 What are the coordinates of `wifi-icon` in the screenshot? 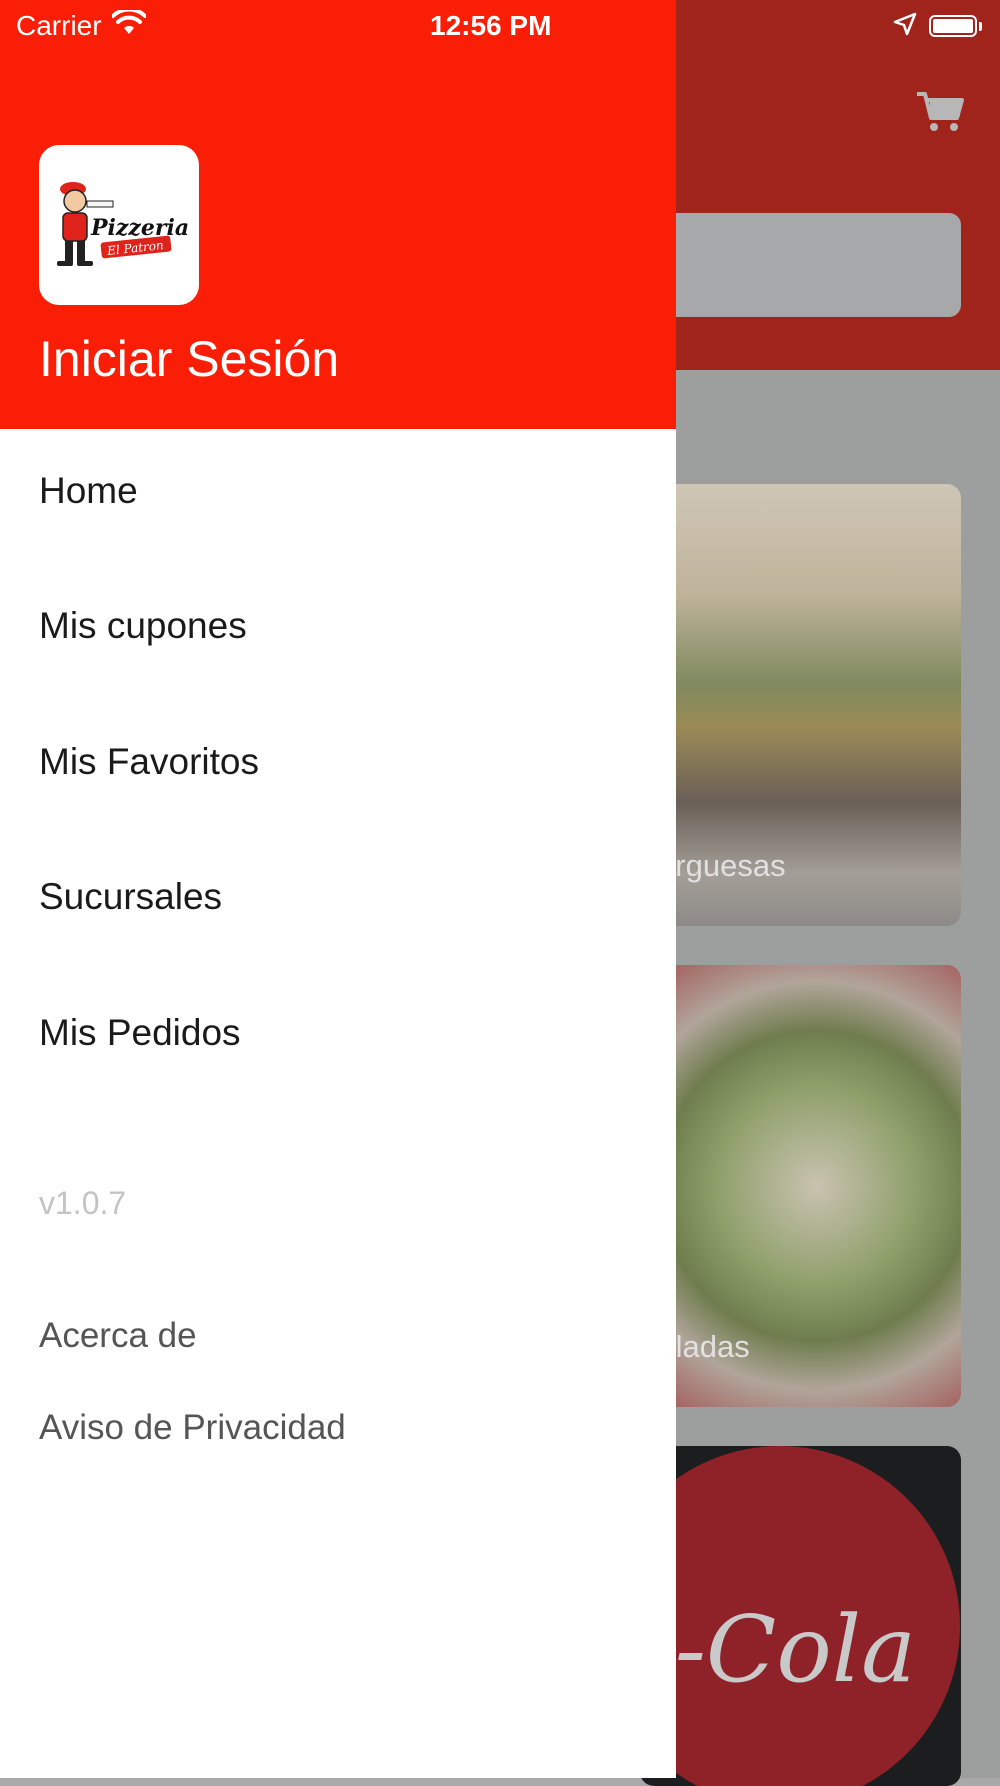 It's located at (128, 25).